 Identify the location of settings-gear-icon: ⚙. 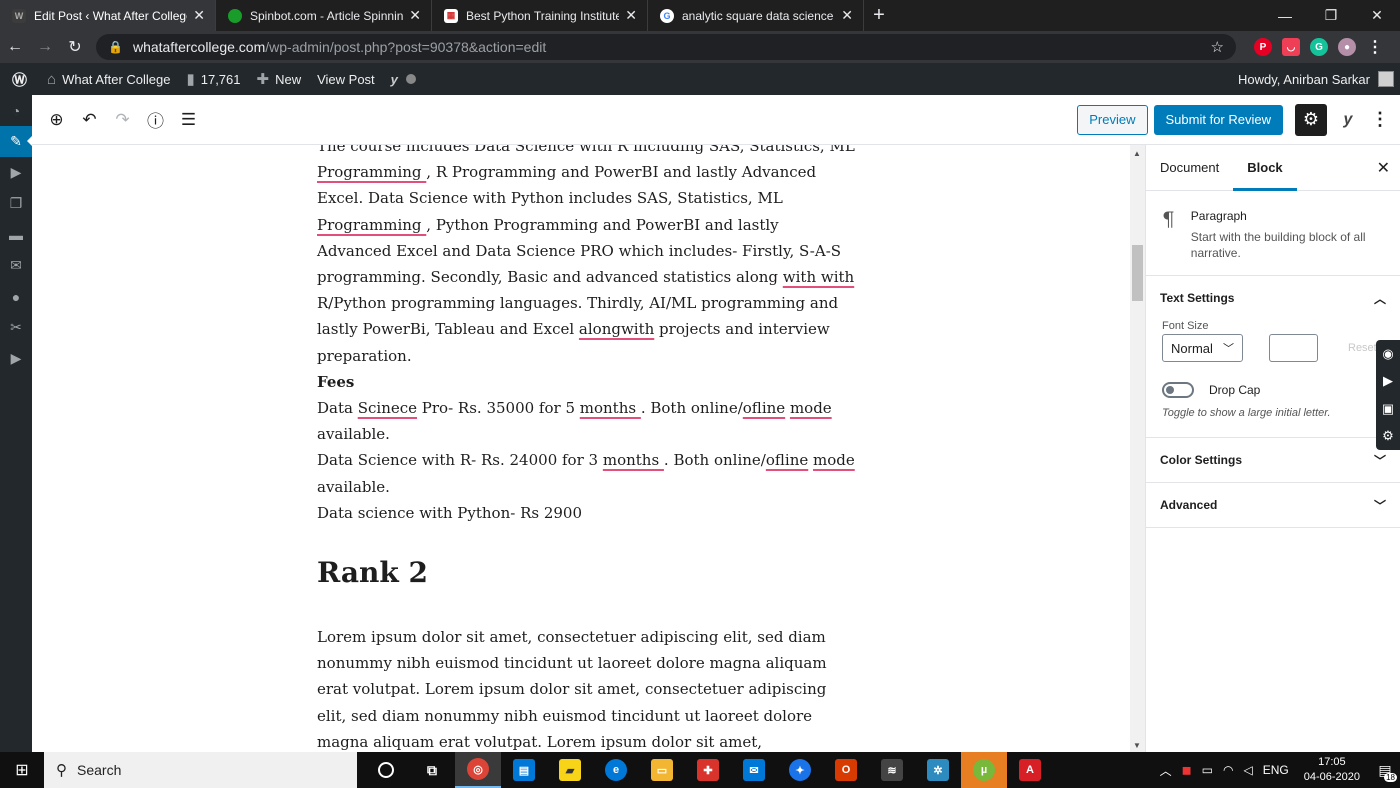
(1311, 119).